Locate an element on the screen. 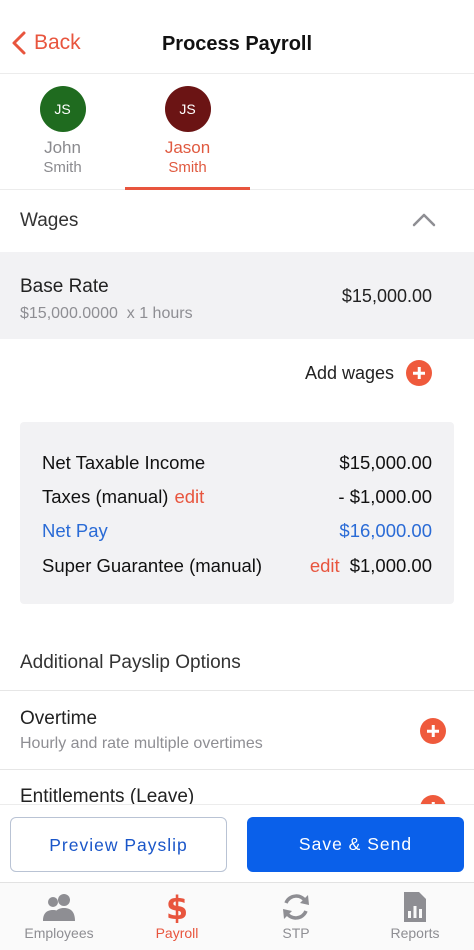 This screenshot has width=474, height=950. employee-tab-john-smith: JS John Smith is located at coordinates (62, 132).